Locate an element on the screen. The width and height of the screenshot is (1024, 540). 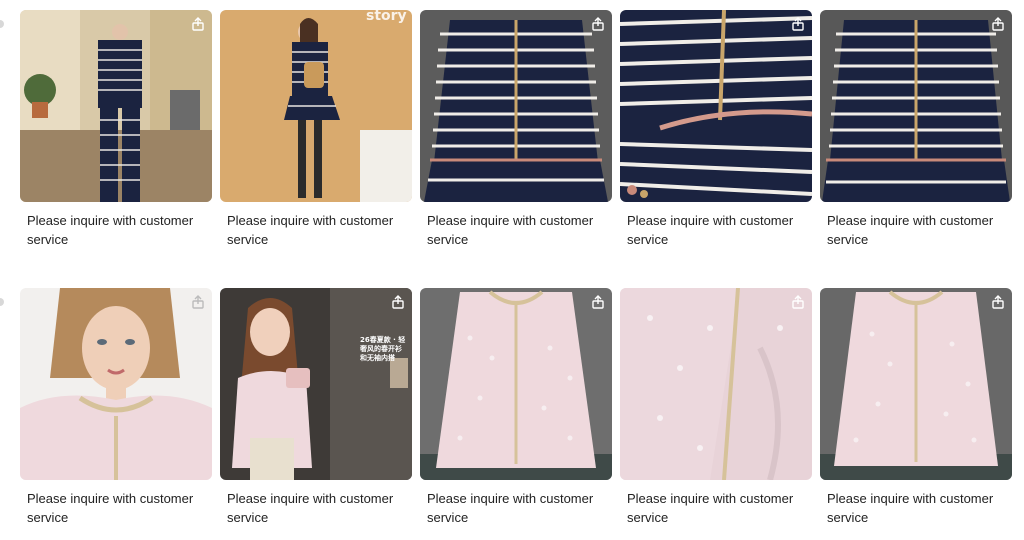
runway-photo is located at coordinates (116, 106).